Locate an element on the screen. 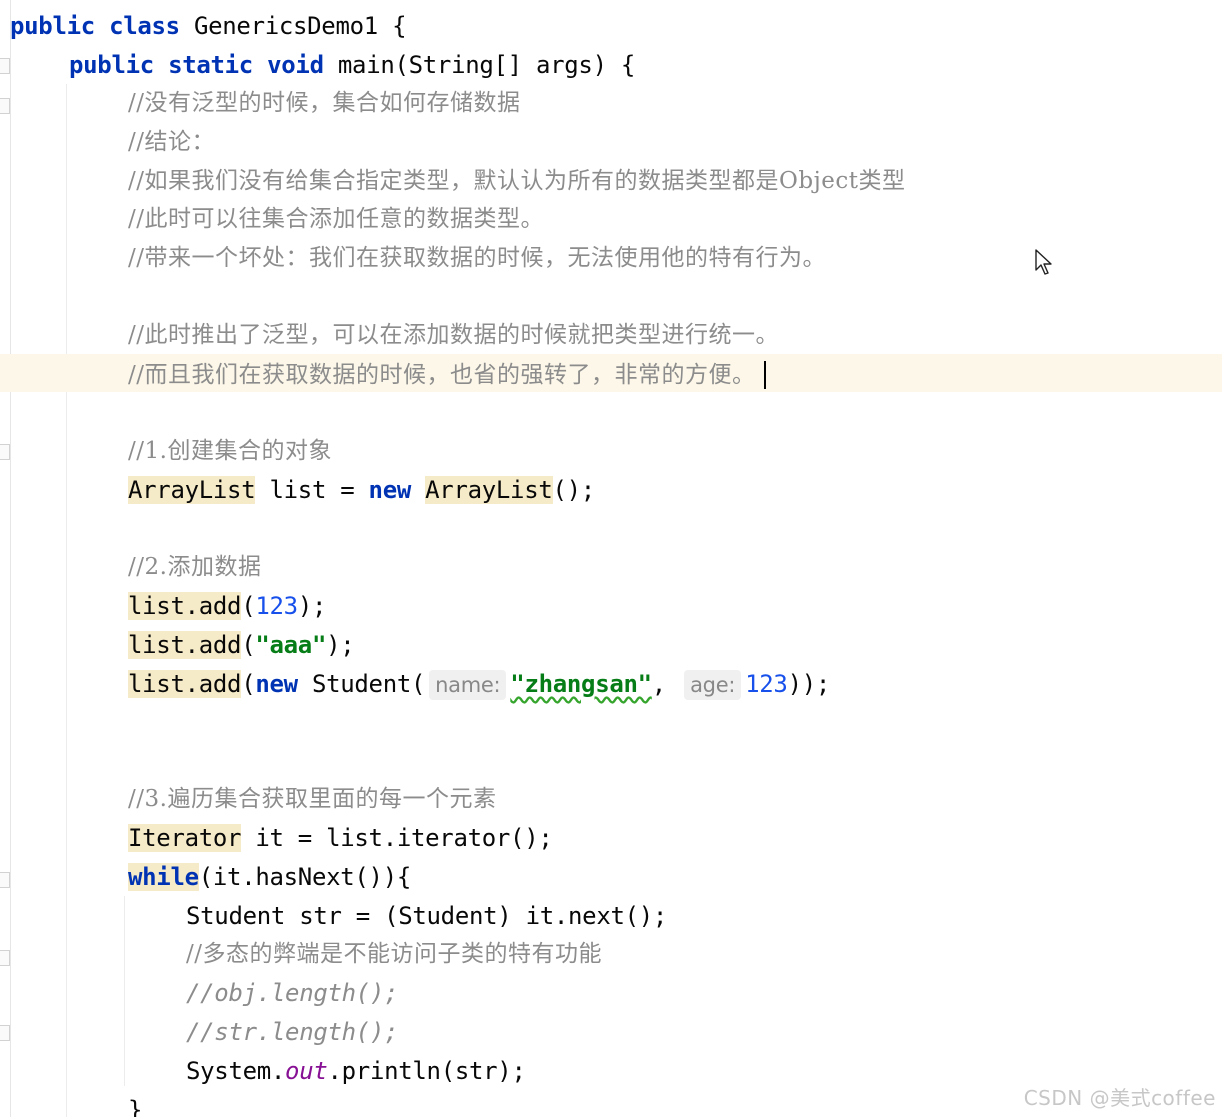 The image size is (1222, 1117). code-line-current: //而且我们在获取数据的时候，也省的强转了，非常的方便。 is located at coordinates (447, 374).